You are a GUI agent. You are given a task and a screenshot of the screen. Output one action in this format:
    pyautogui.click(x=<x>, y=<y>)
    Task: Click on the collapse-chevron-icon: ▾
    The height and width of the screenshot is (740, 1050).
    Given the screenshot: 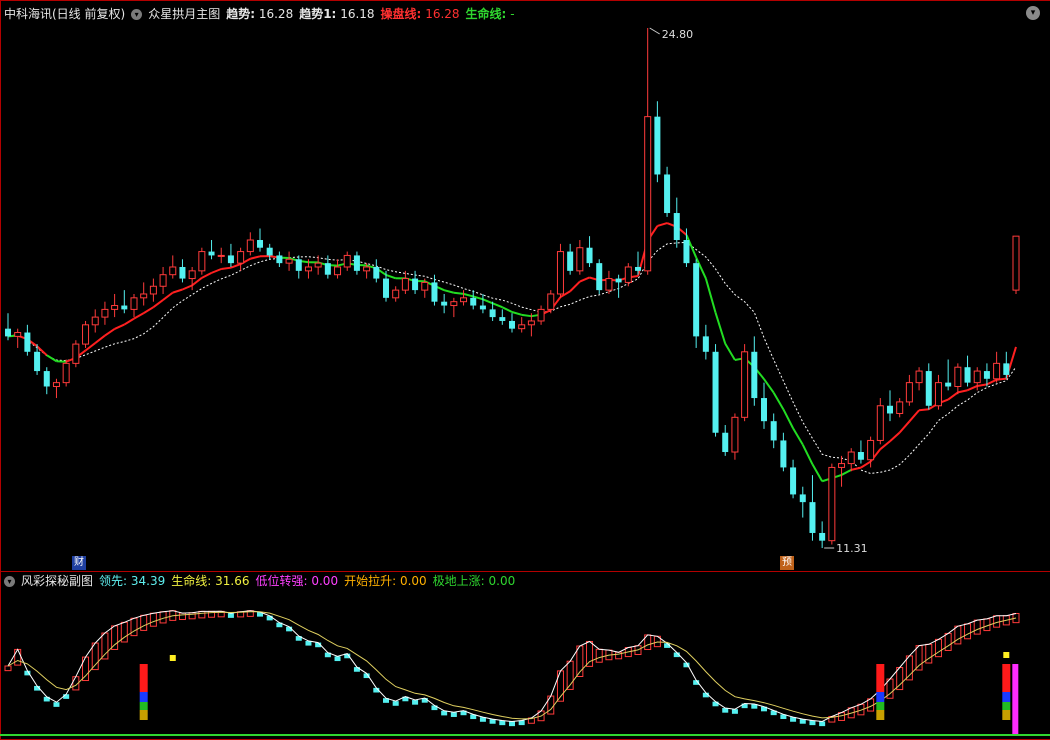 What is the action you would take?
    pyautogui.click(x=1033, y=13)
    